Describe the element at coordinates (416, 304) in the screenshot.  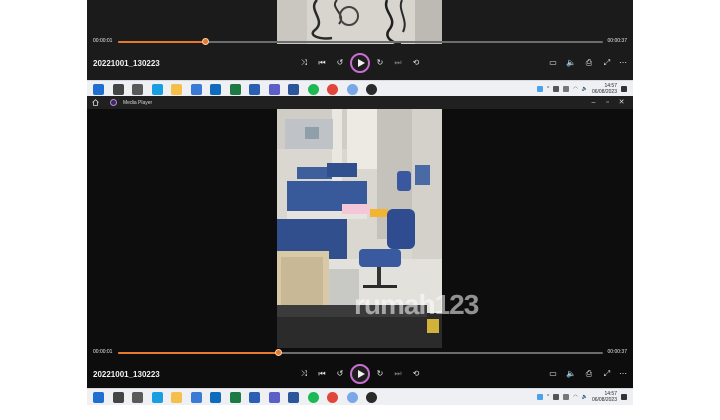
I see `watermark-text: rumah123` at that location.